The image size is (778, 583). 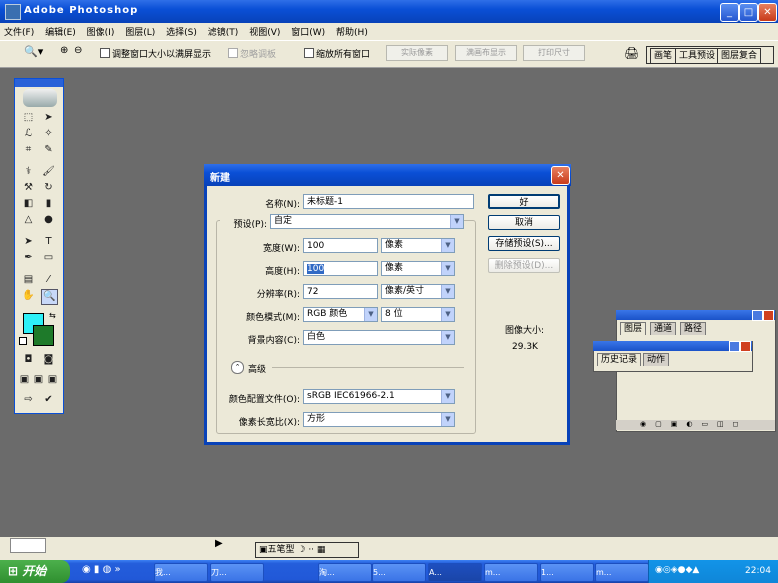 What do you see at coordinates (48, 360) in the screenshot?
I see `quick-mask-icon: ◙` at bounding box center [48, 360].